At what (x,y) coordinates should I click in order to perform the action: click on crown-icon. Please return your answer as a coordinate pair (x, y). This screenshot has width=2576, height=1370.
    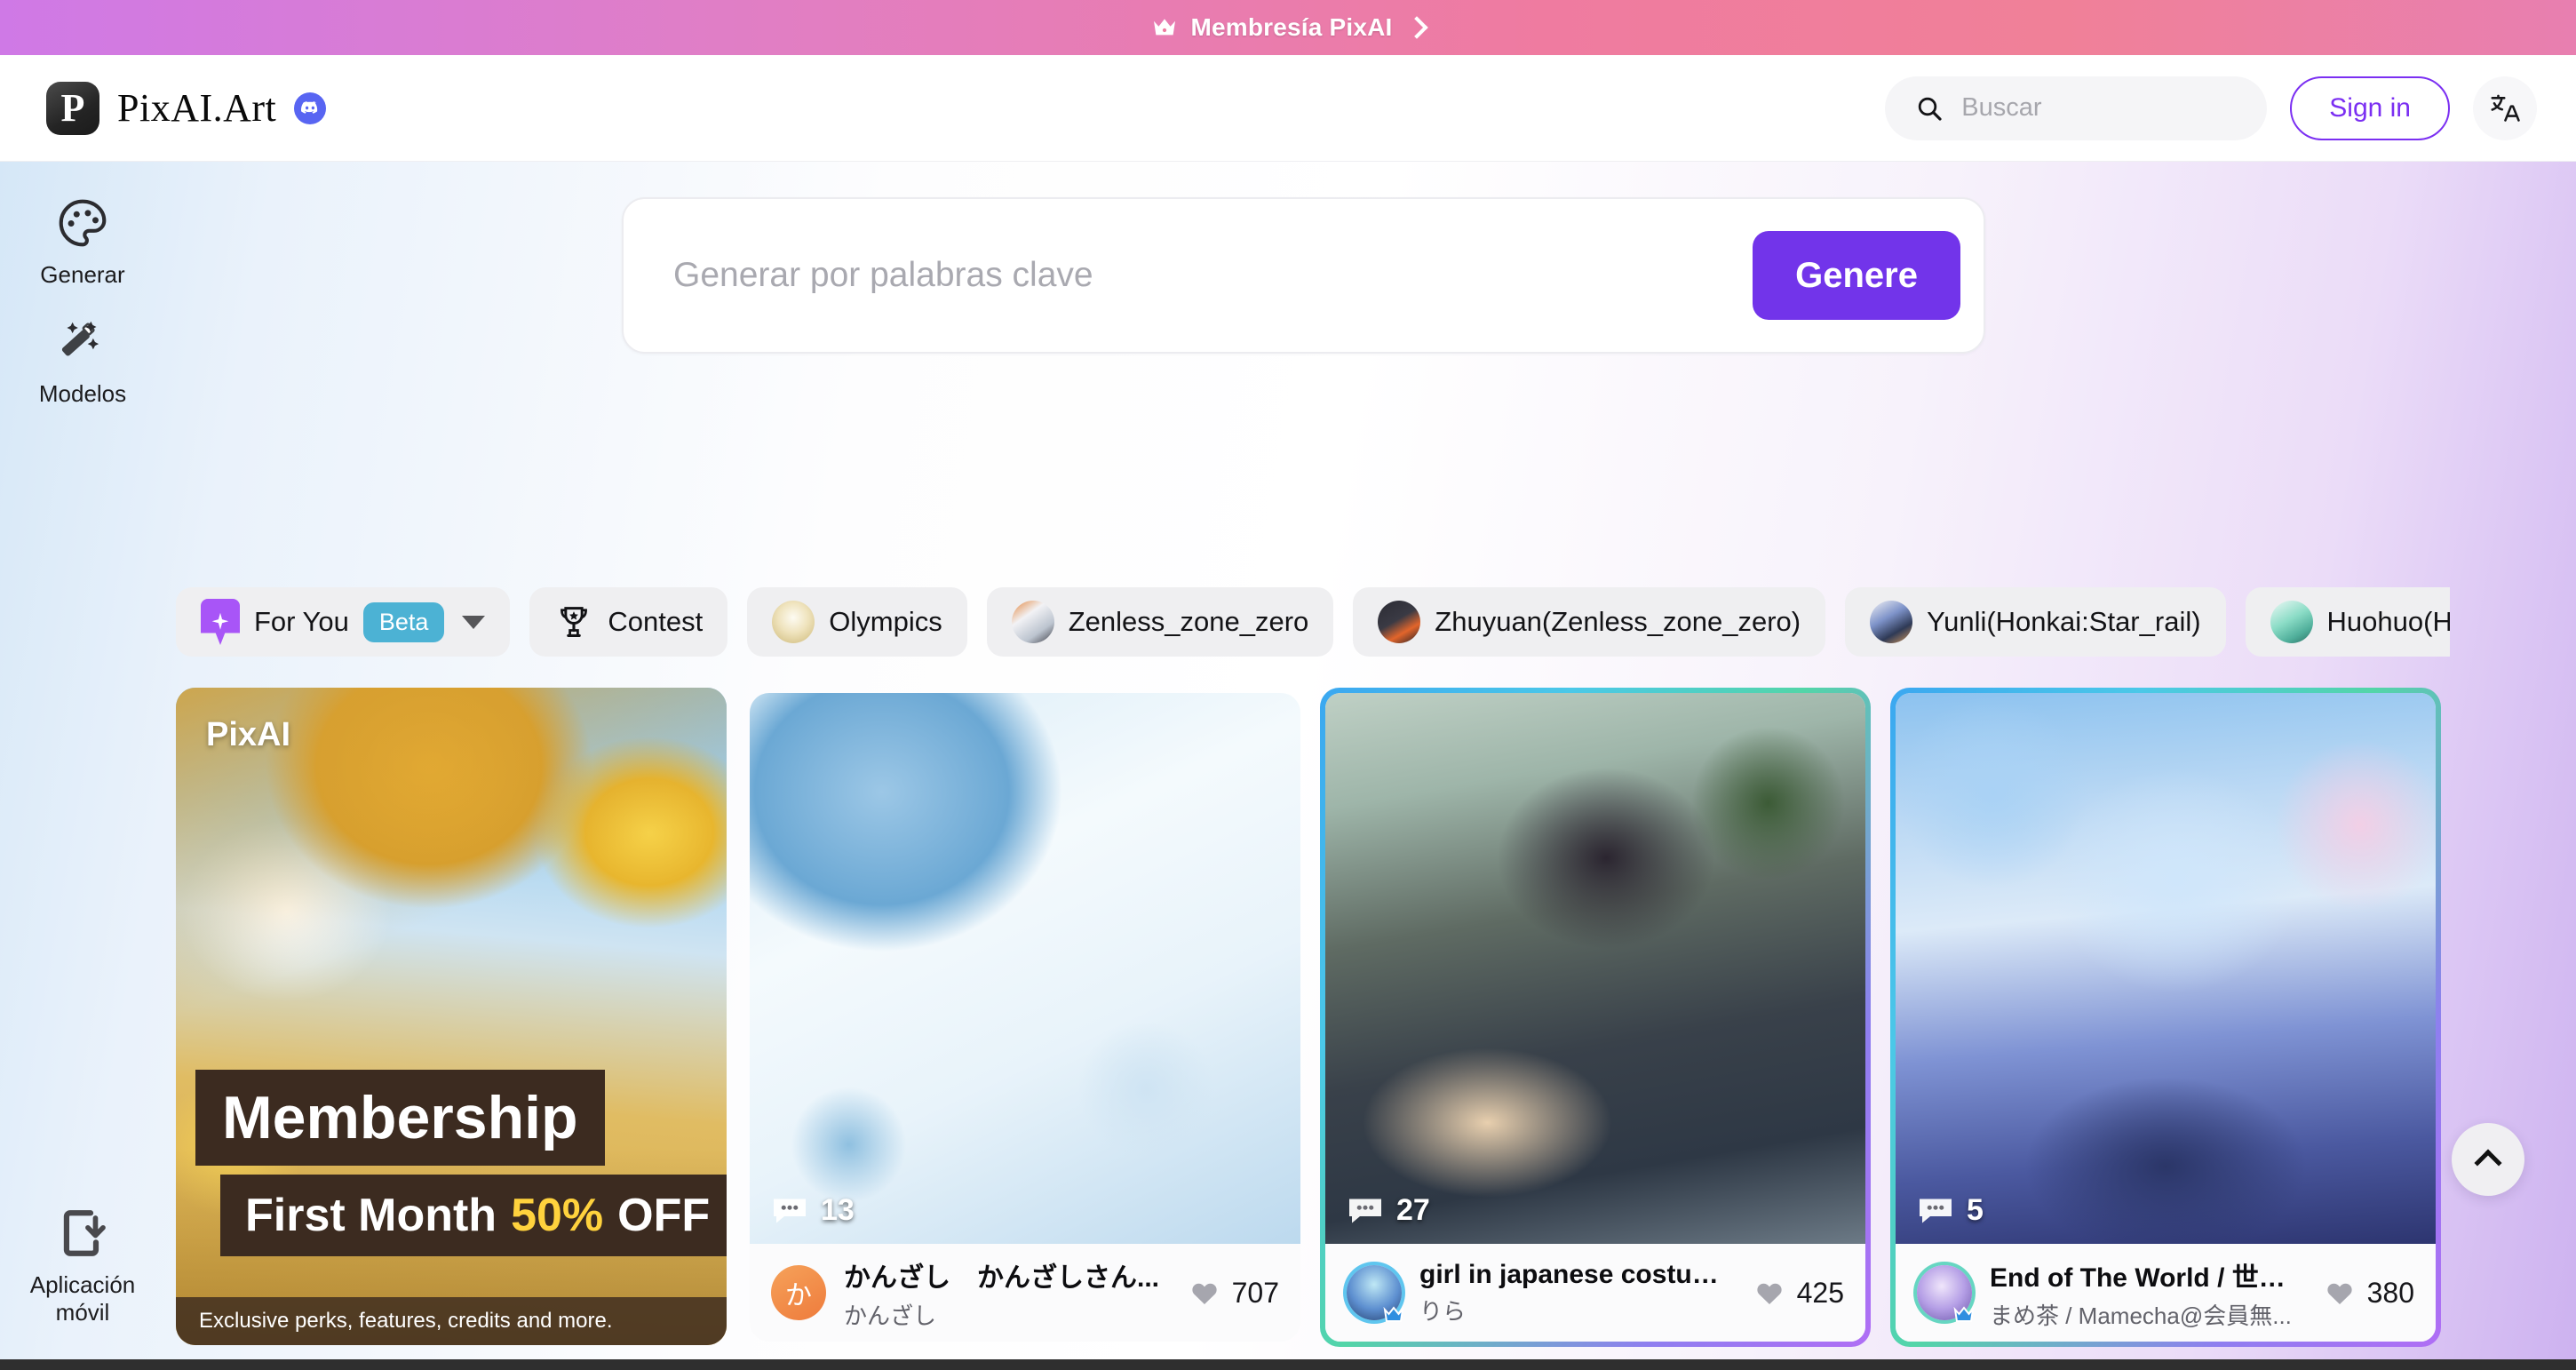
    Looking at the image, I should click on (1165, 27).